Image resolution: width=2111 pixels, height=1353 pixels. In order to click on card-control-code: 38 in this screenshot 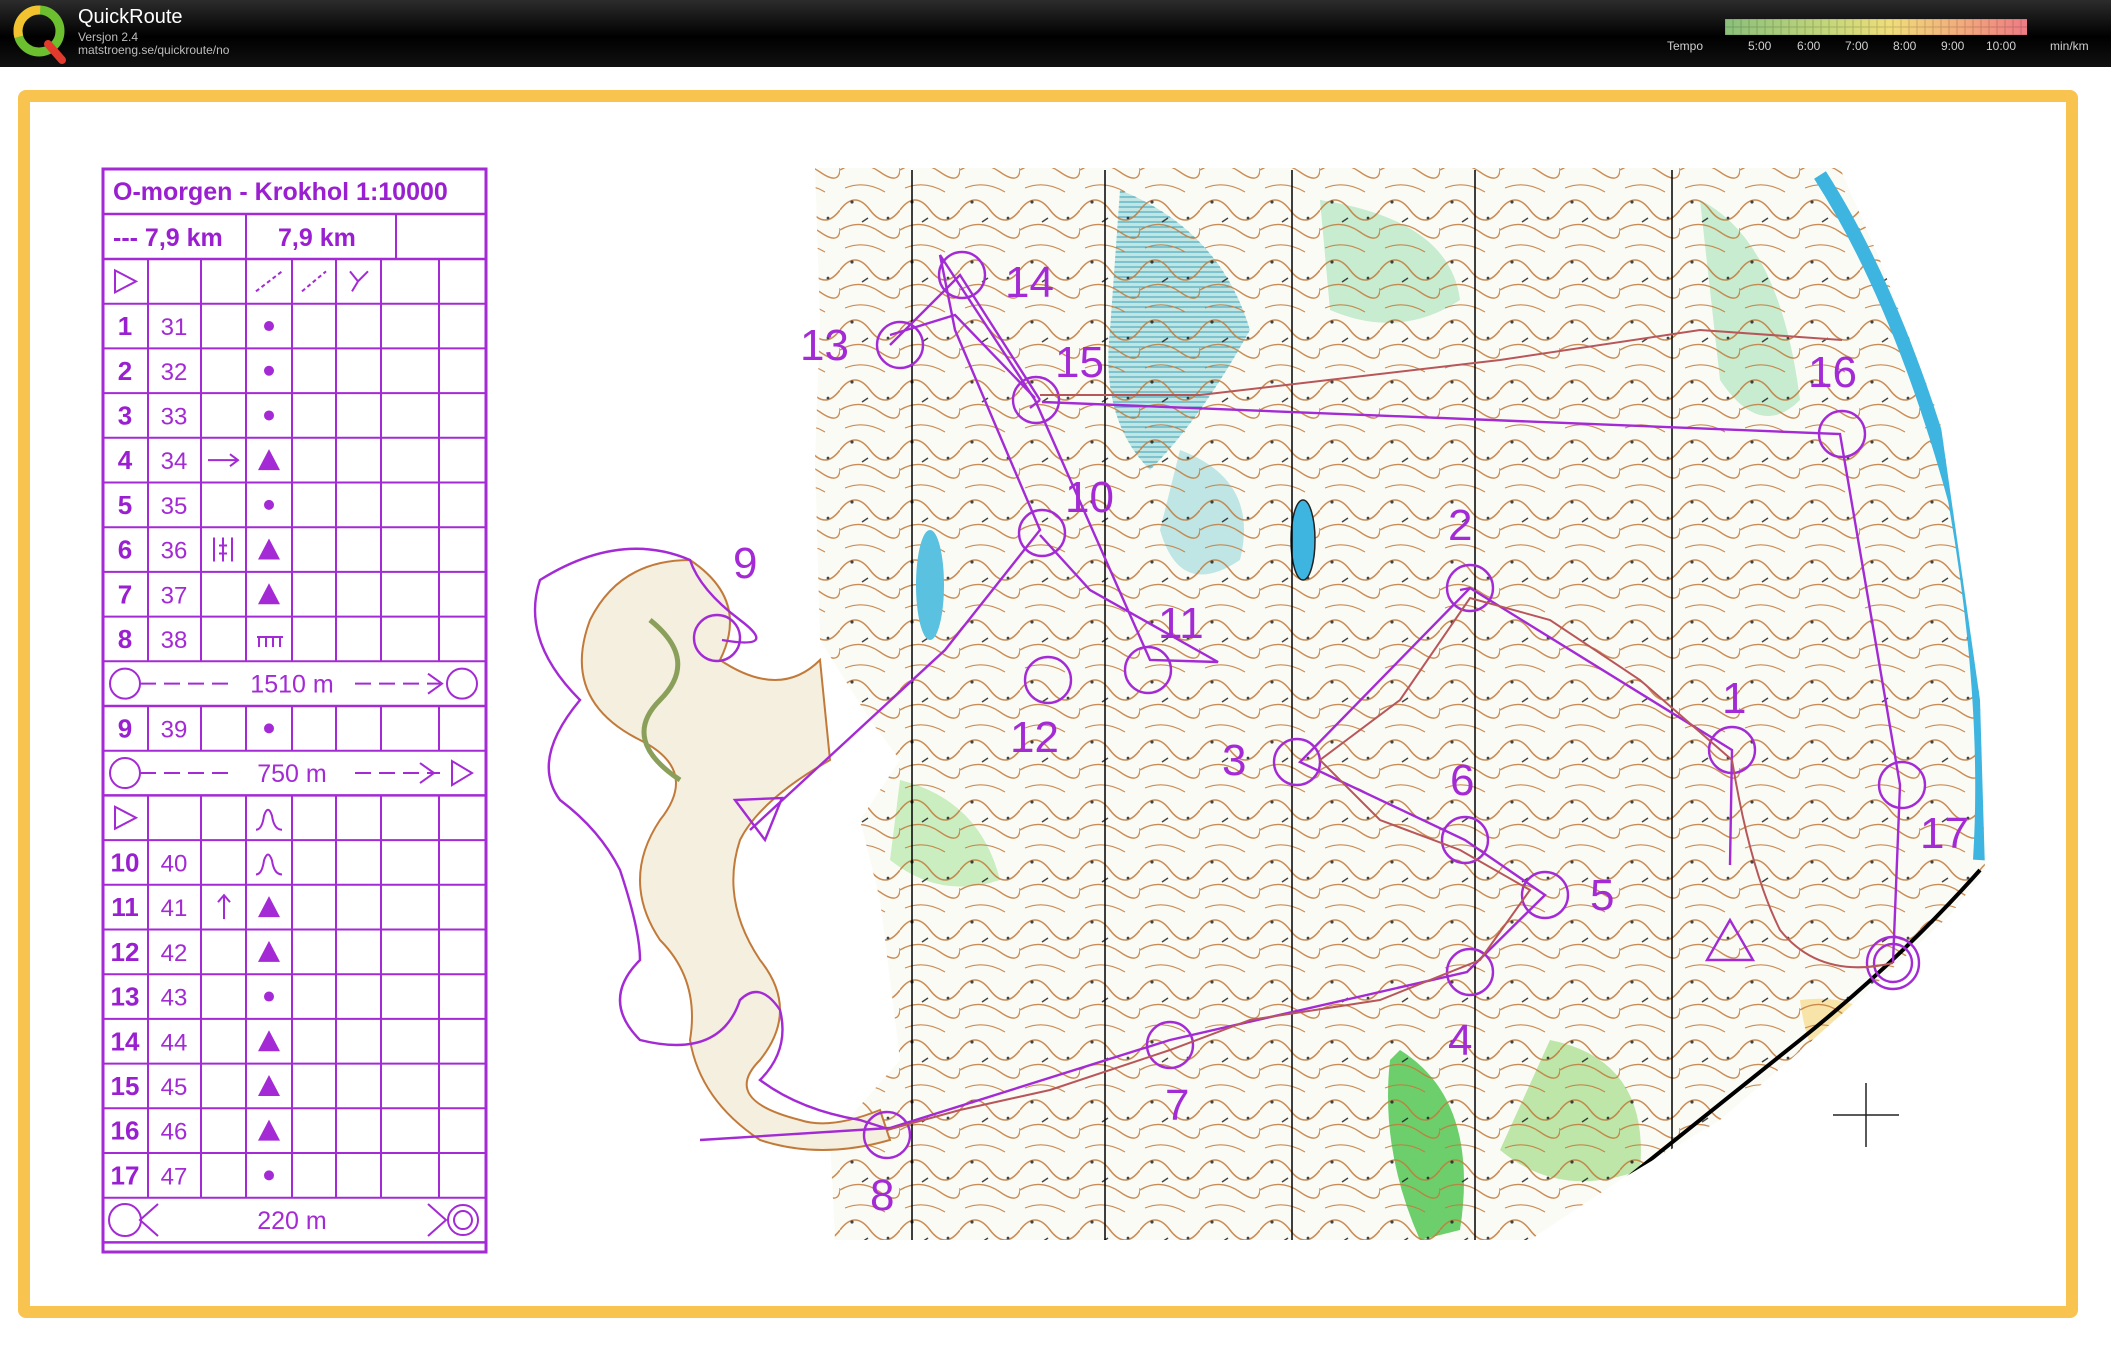, I will do `click(174, 640)`.